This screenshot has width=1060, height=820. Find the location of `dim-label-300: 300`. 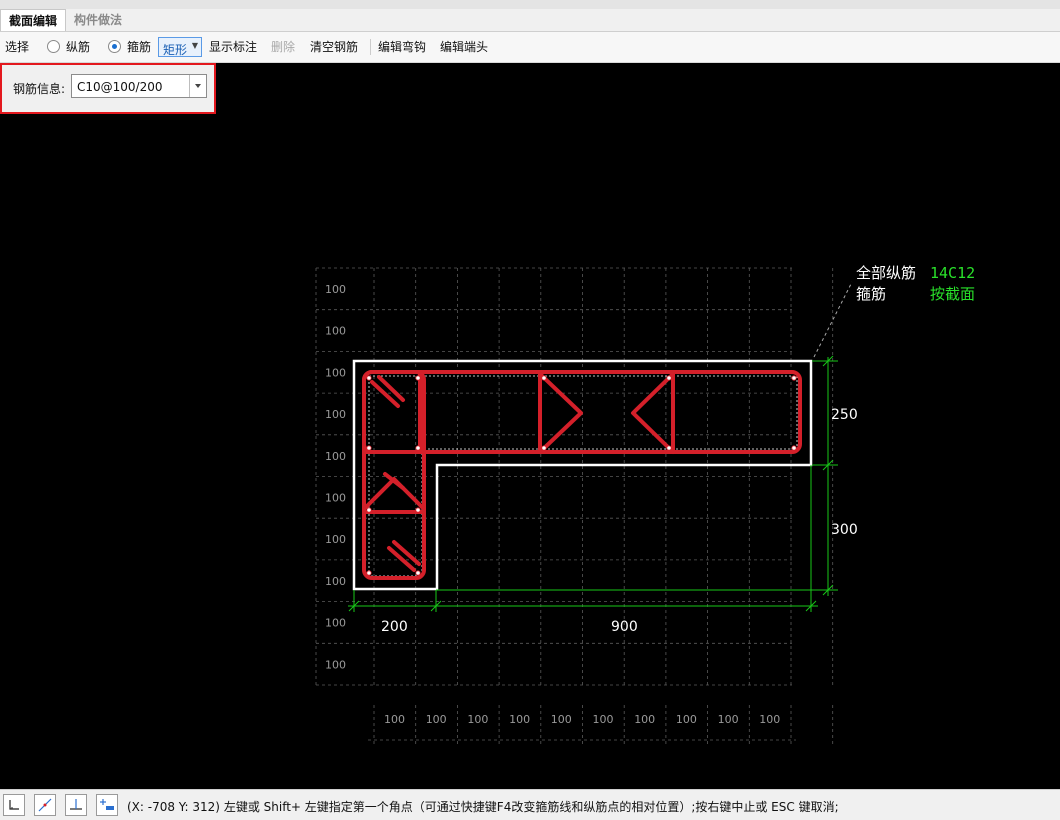

dim-label-300: 300 is located at coordinates (844, 530).